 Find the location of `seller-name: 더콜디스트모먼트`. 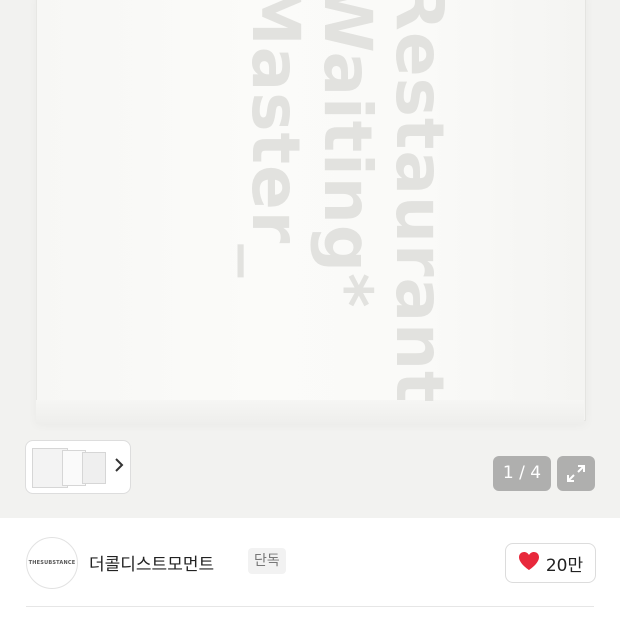

seller-name: 더콜디스트모먼트 is located at coordinates (151, 562).